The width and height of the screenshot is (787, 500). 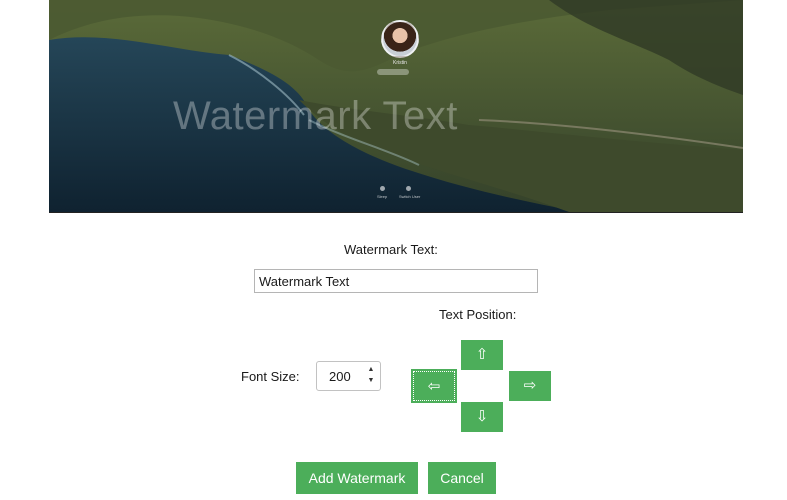 What do you see at coordinates (391, 249) in the screenshot?
I see `watermark-text-label: Watermark Text:` at bounding box center [391, 249].